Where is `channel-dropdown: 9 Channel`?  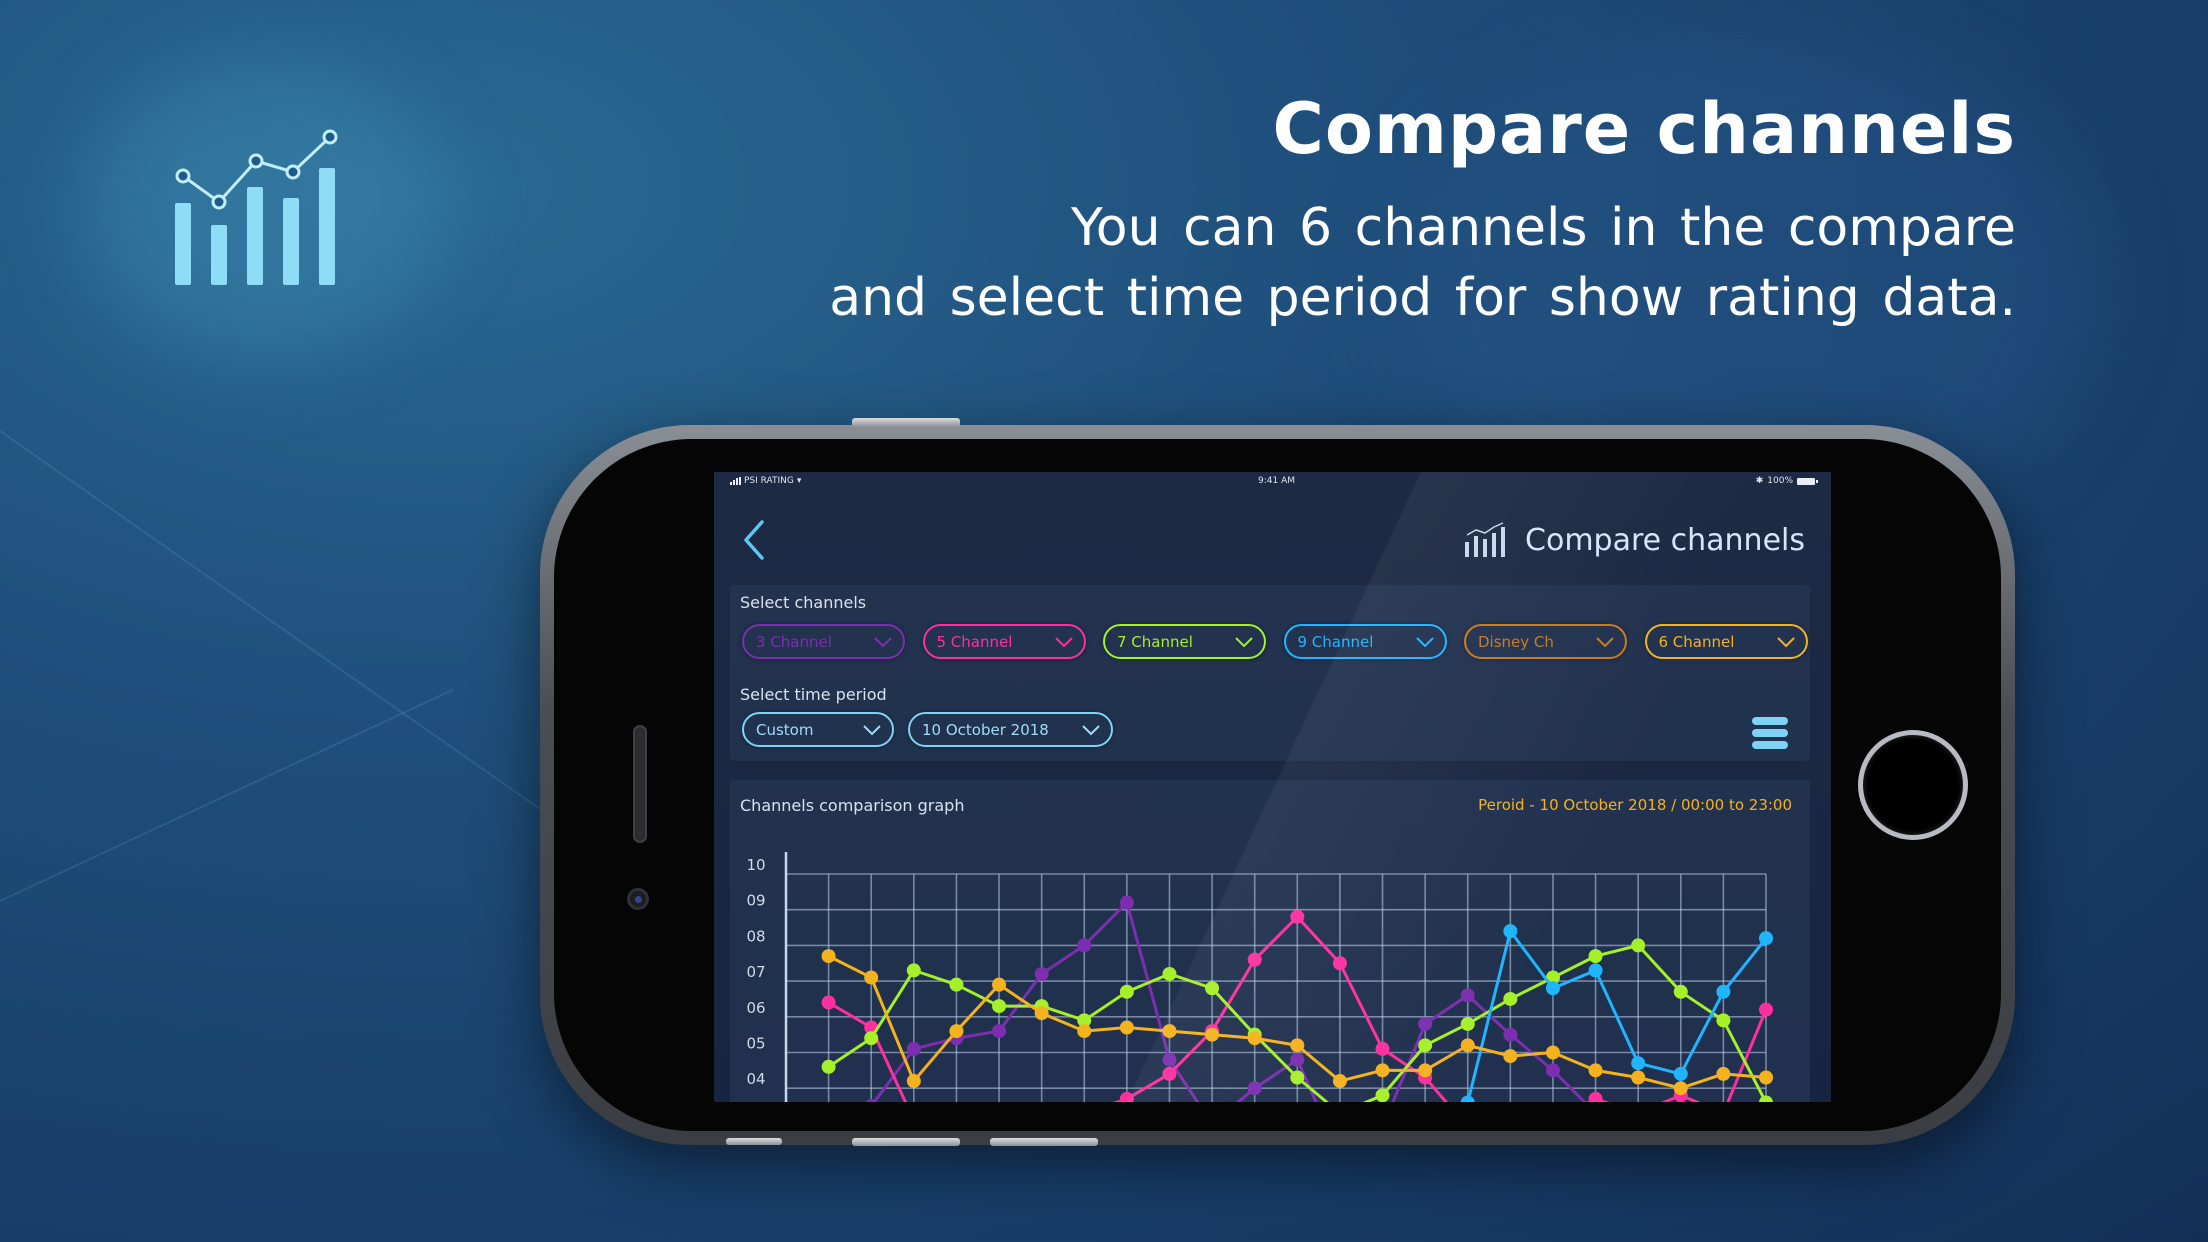
channel-dropdown: 9 Channel is located at coordinates (1365, 641).